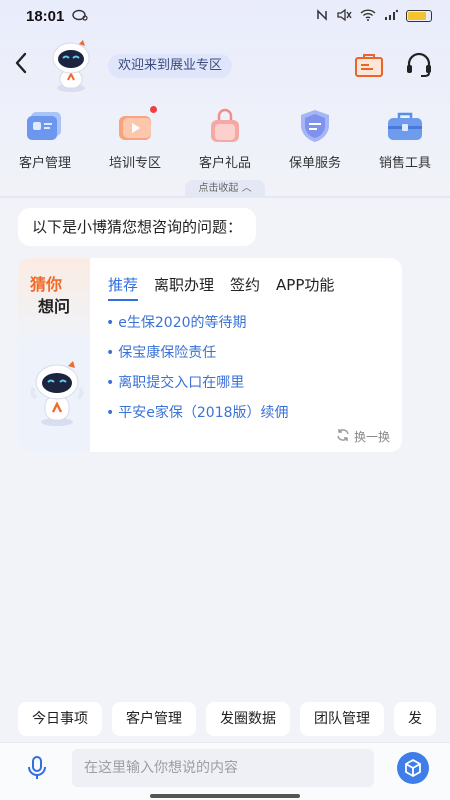 The image size is (450, 800). What do you see at coordinates (45, 126) in the screenshot?
I see `customer-card-icon` at bounding box center [45, 126].